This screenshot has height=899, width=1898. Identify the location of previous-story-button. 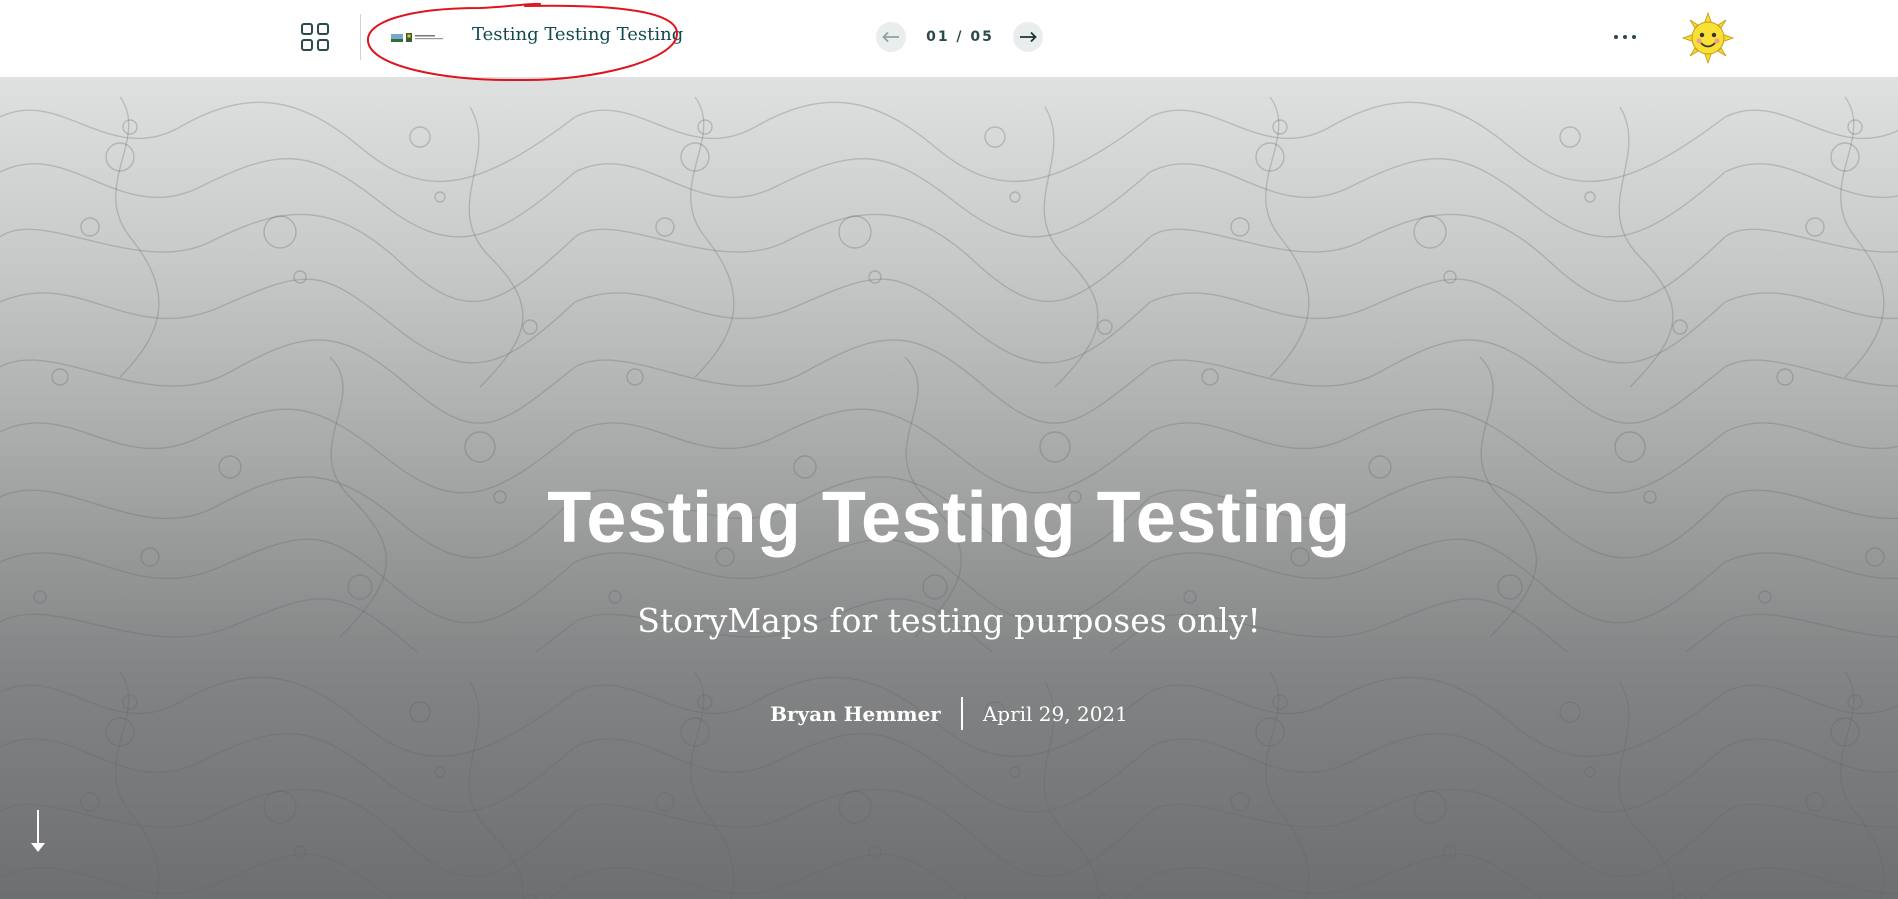
(891, 37).